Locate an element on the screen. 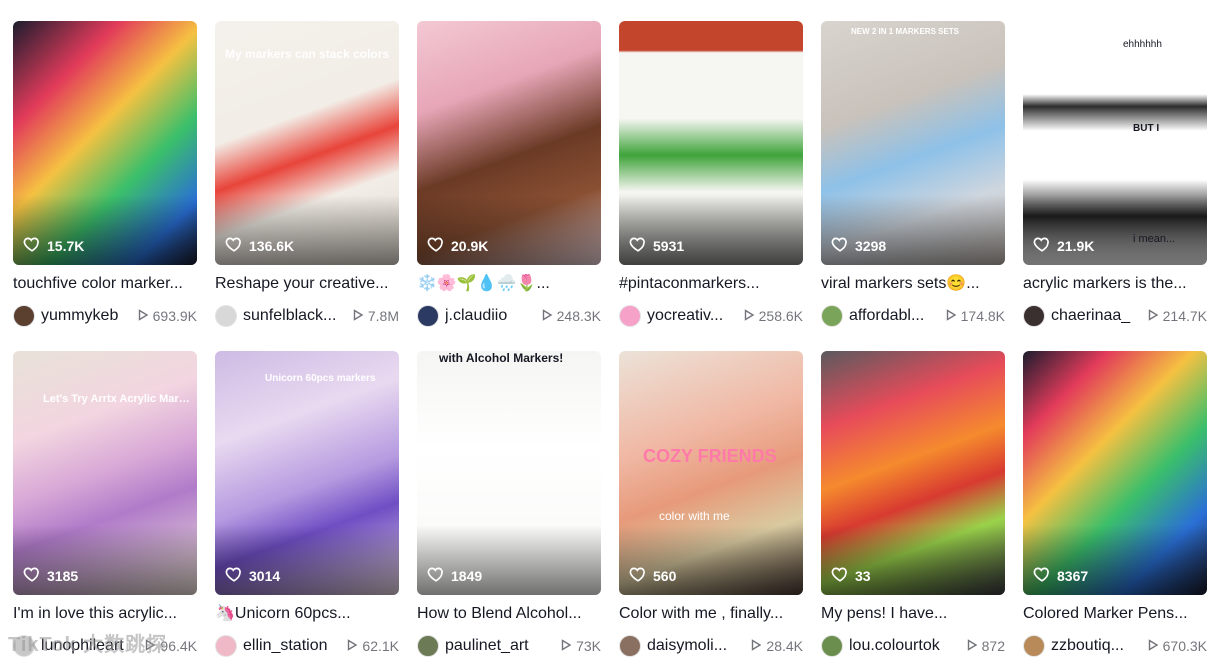 This screenshot has height=665, width=1219. video-thumbnail: 3014 Unicorn 60pcs markers is located at coordinates (307, 473).